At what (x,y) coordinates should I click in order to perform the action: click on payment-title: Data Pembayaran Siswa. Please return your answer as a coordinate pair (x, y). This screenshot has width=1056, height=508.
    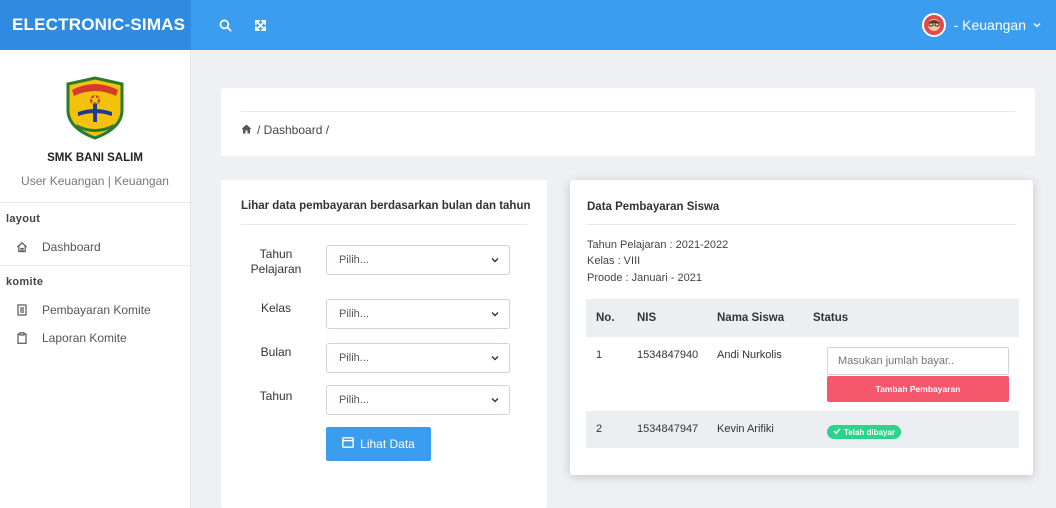
    Looking at the image, I should click on (653, 207).